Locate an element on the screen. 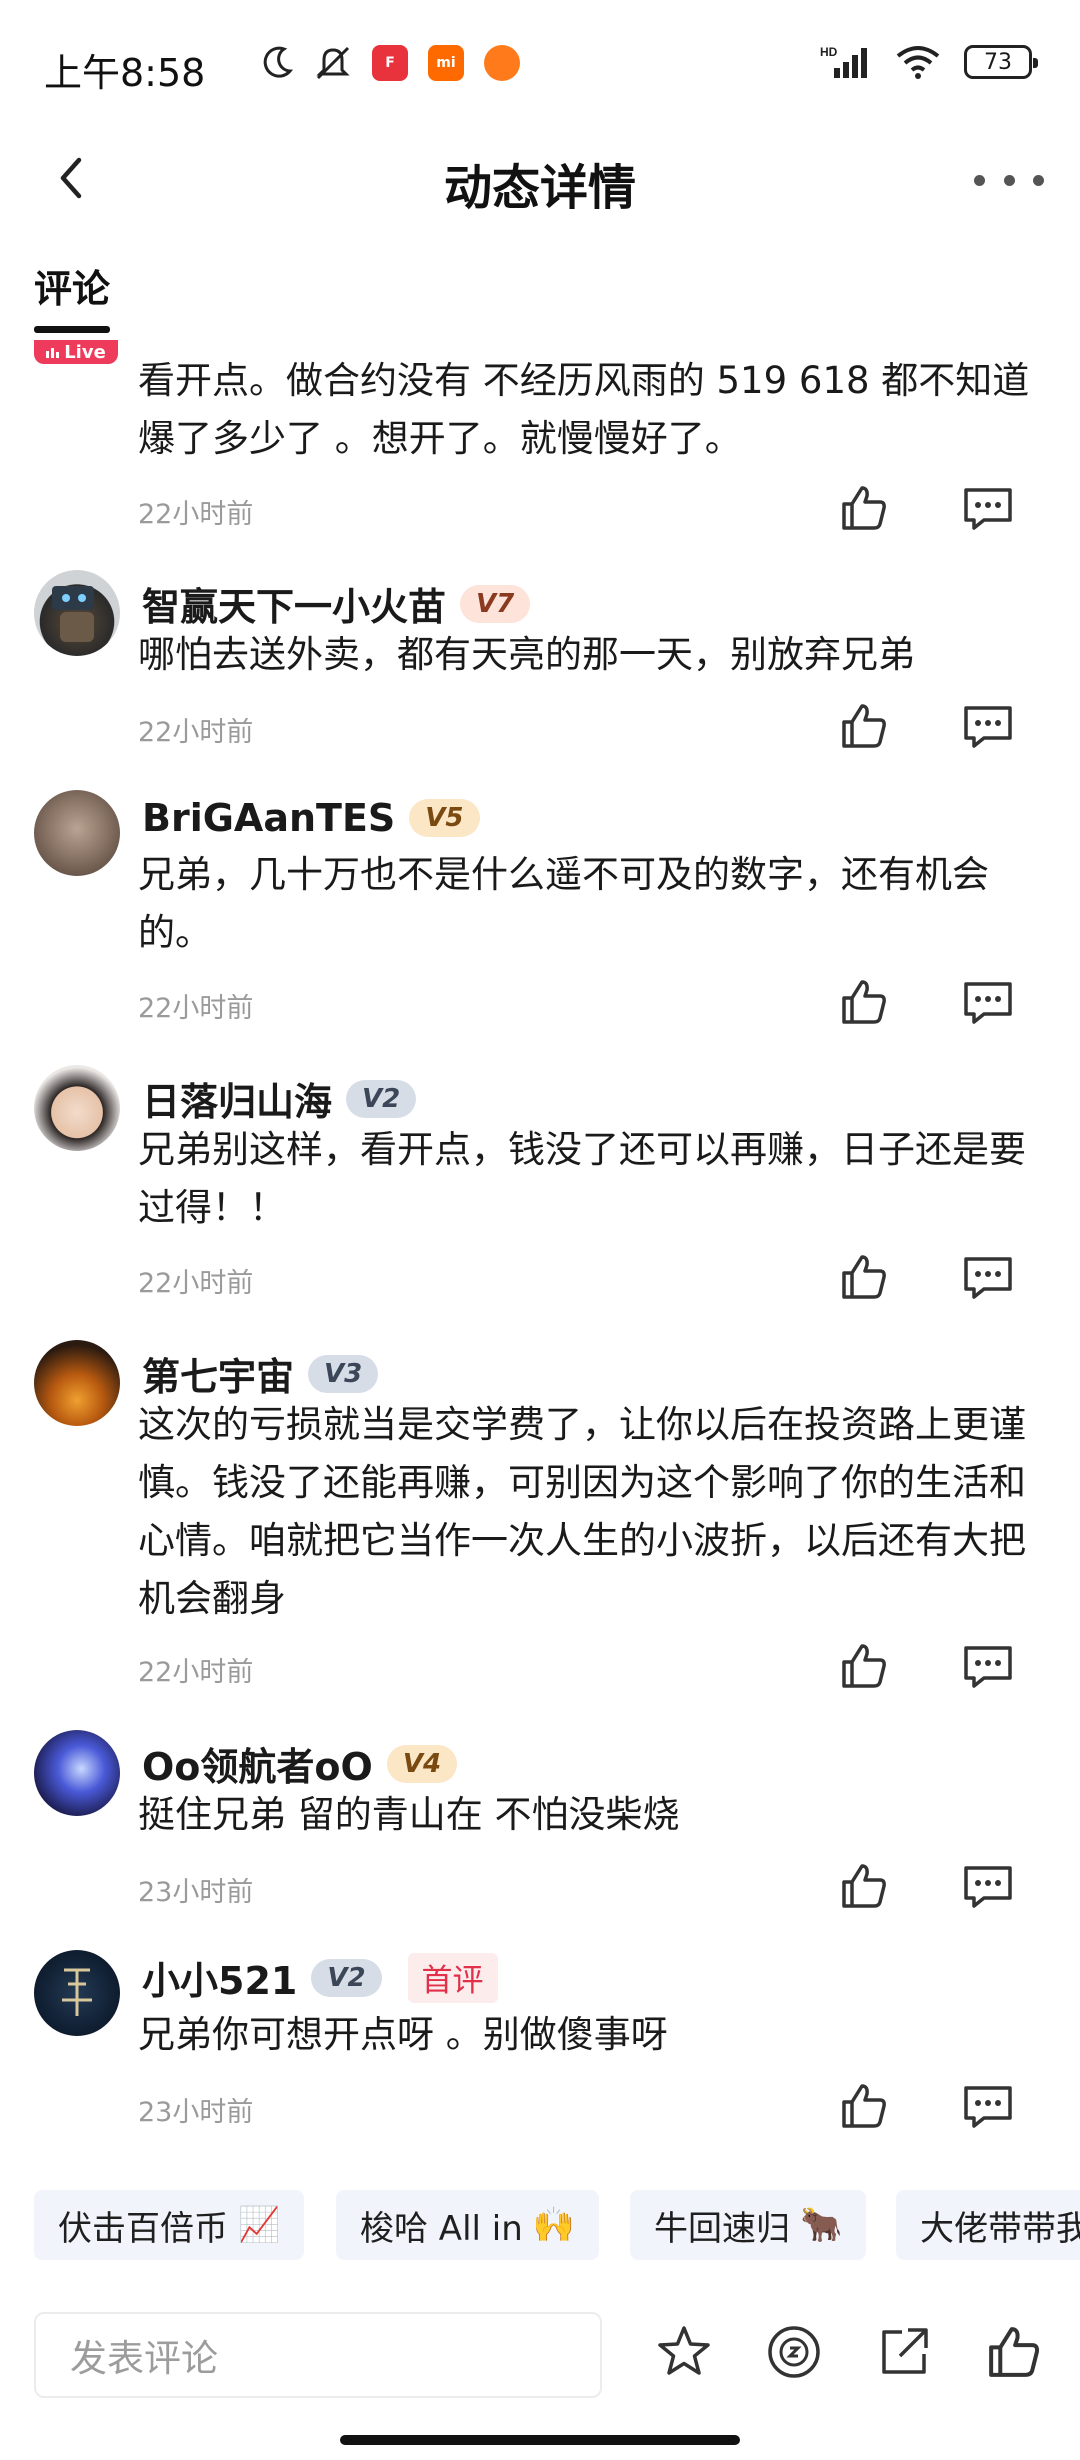  chip-label: 大佬带带我 is located at coordinates (1000, 2228).